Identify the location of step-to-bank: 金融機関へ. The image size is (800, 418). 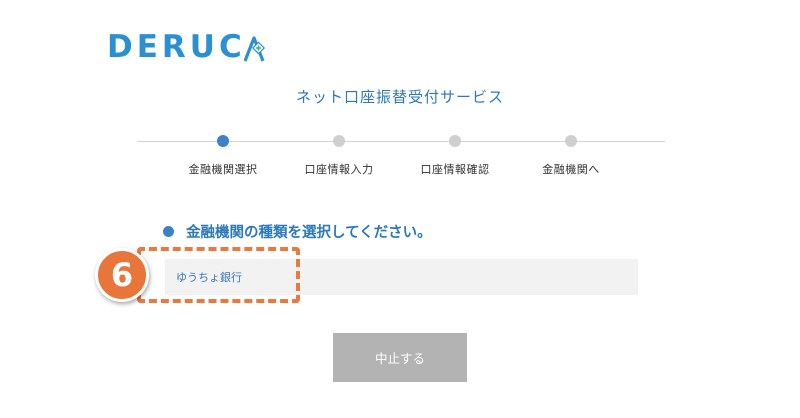
(571, 155).